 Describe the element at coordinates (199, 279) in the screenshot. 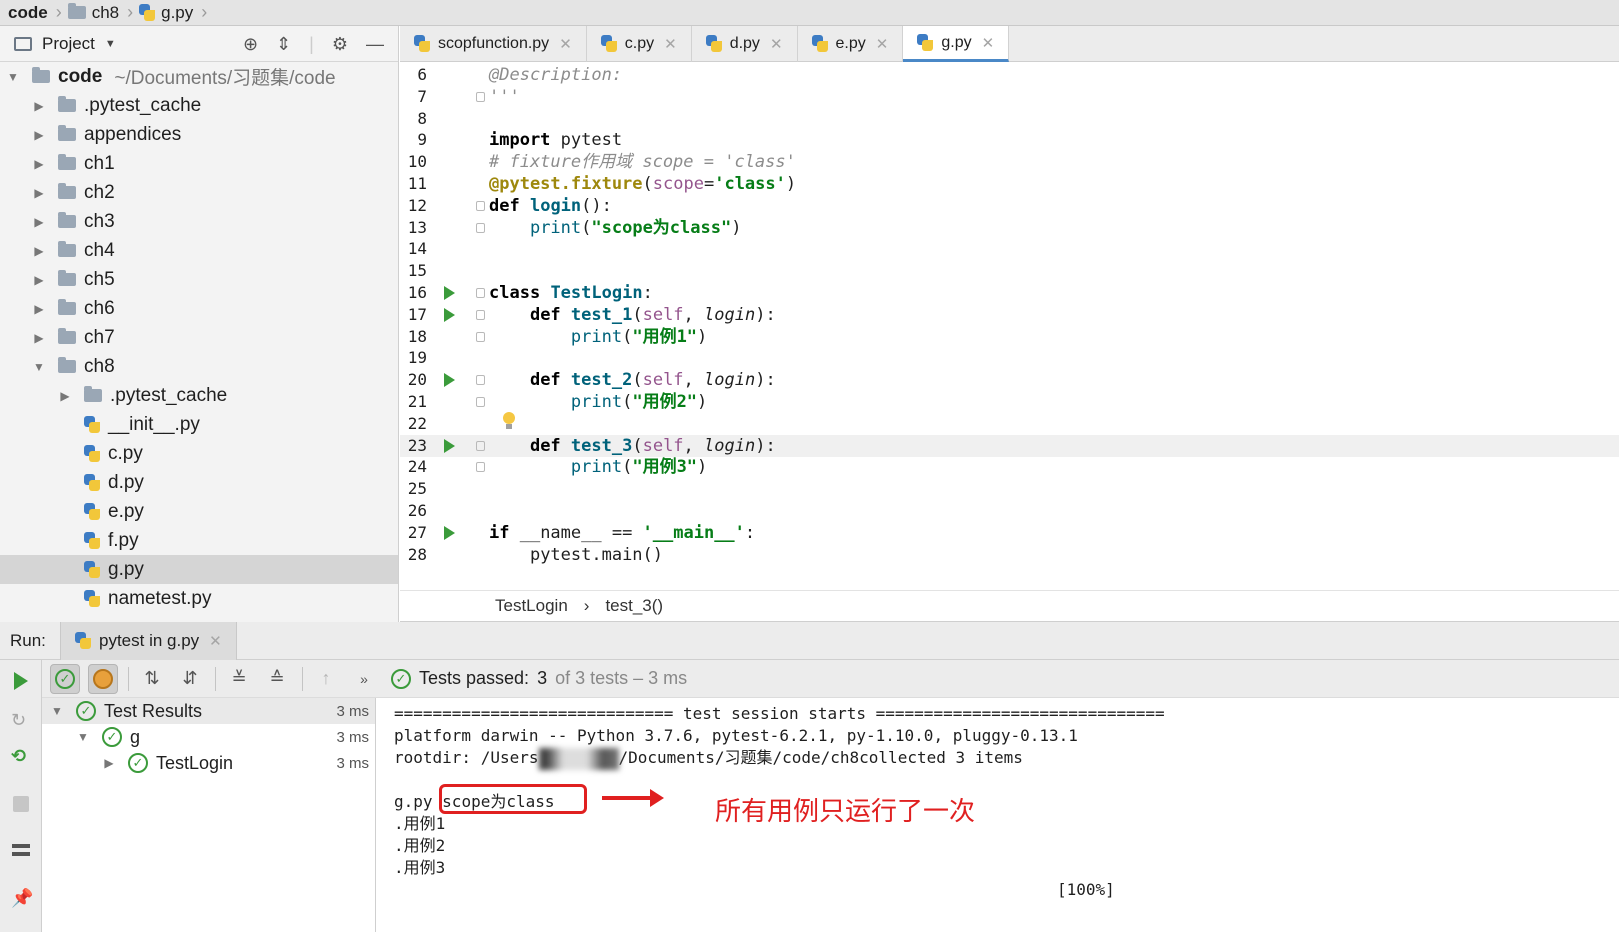

I see `tree-folder: ▶ ch5` at that location.